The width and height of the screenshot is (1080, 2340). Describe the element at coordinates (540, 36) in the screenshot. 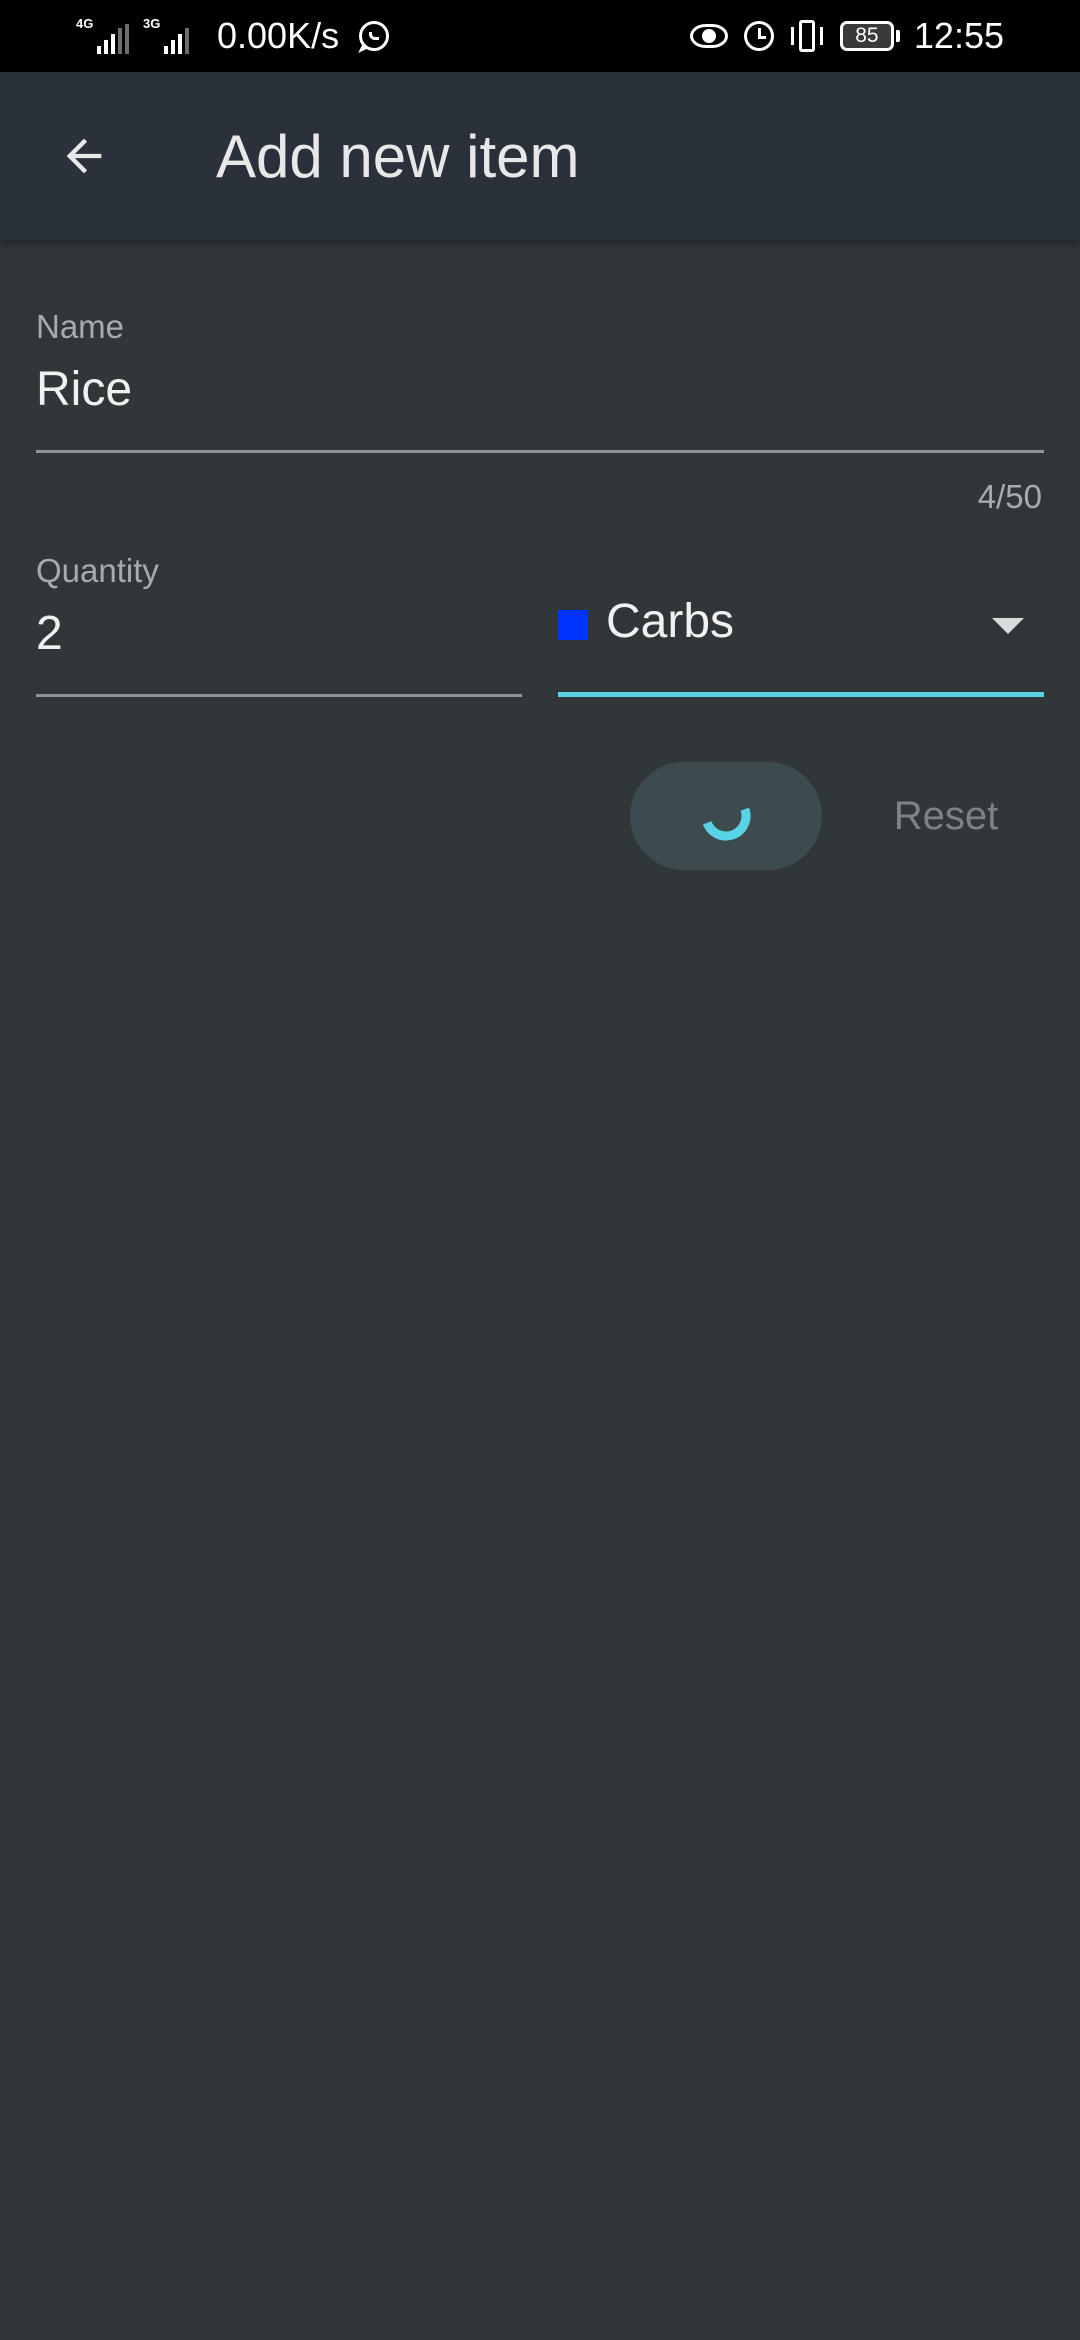

I see `status-bar: 4G 3G 0.00K/s 85 12:55` at that location.